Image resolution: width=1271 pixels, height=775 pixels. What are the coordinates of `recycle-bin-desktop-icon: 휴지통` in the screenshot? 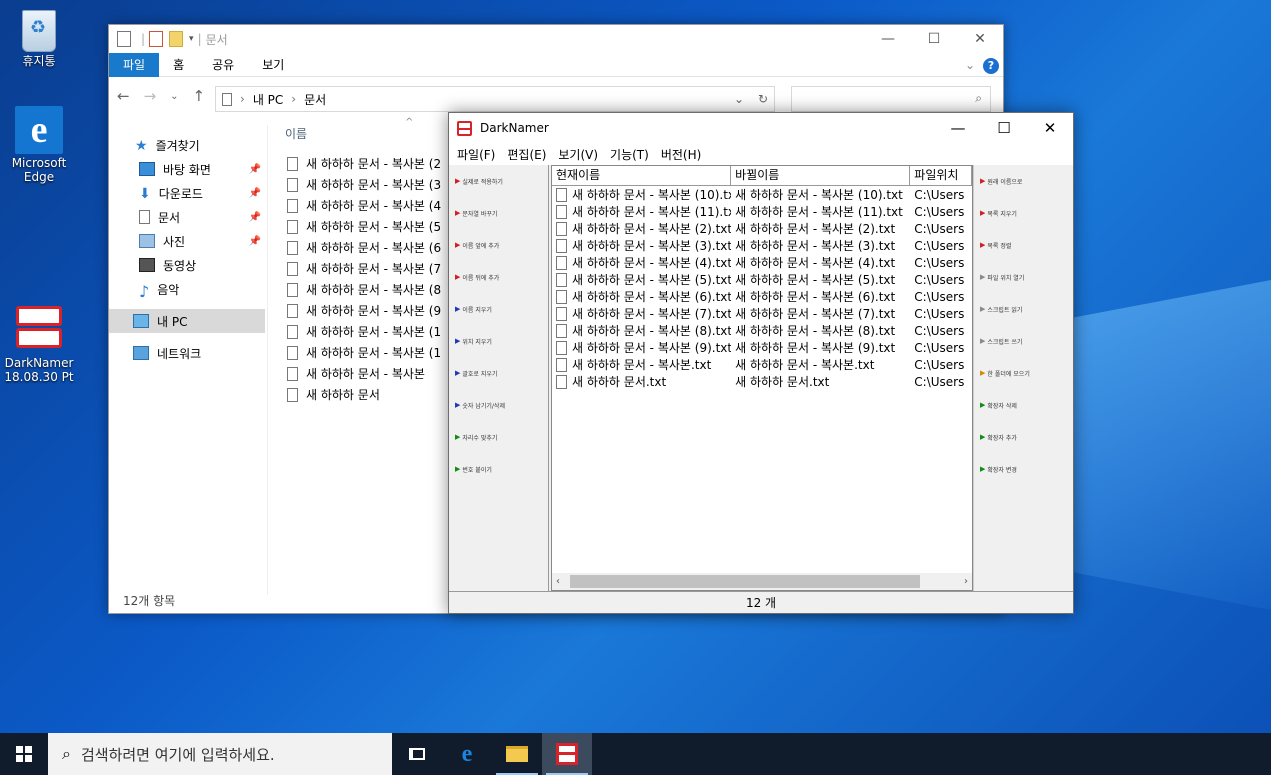 It's located at (39, 37).